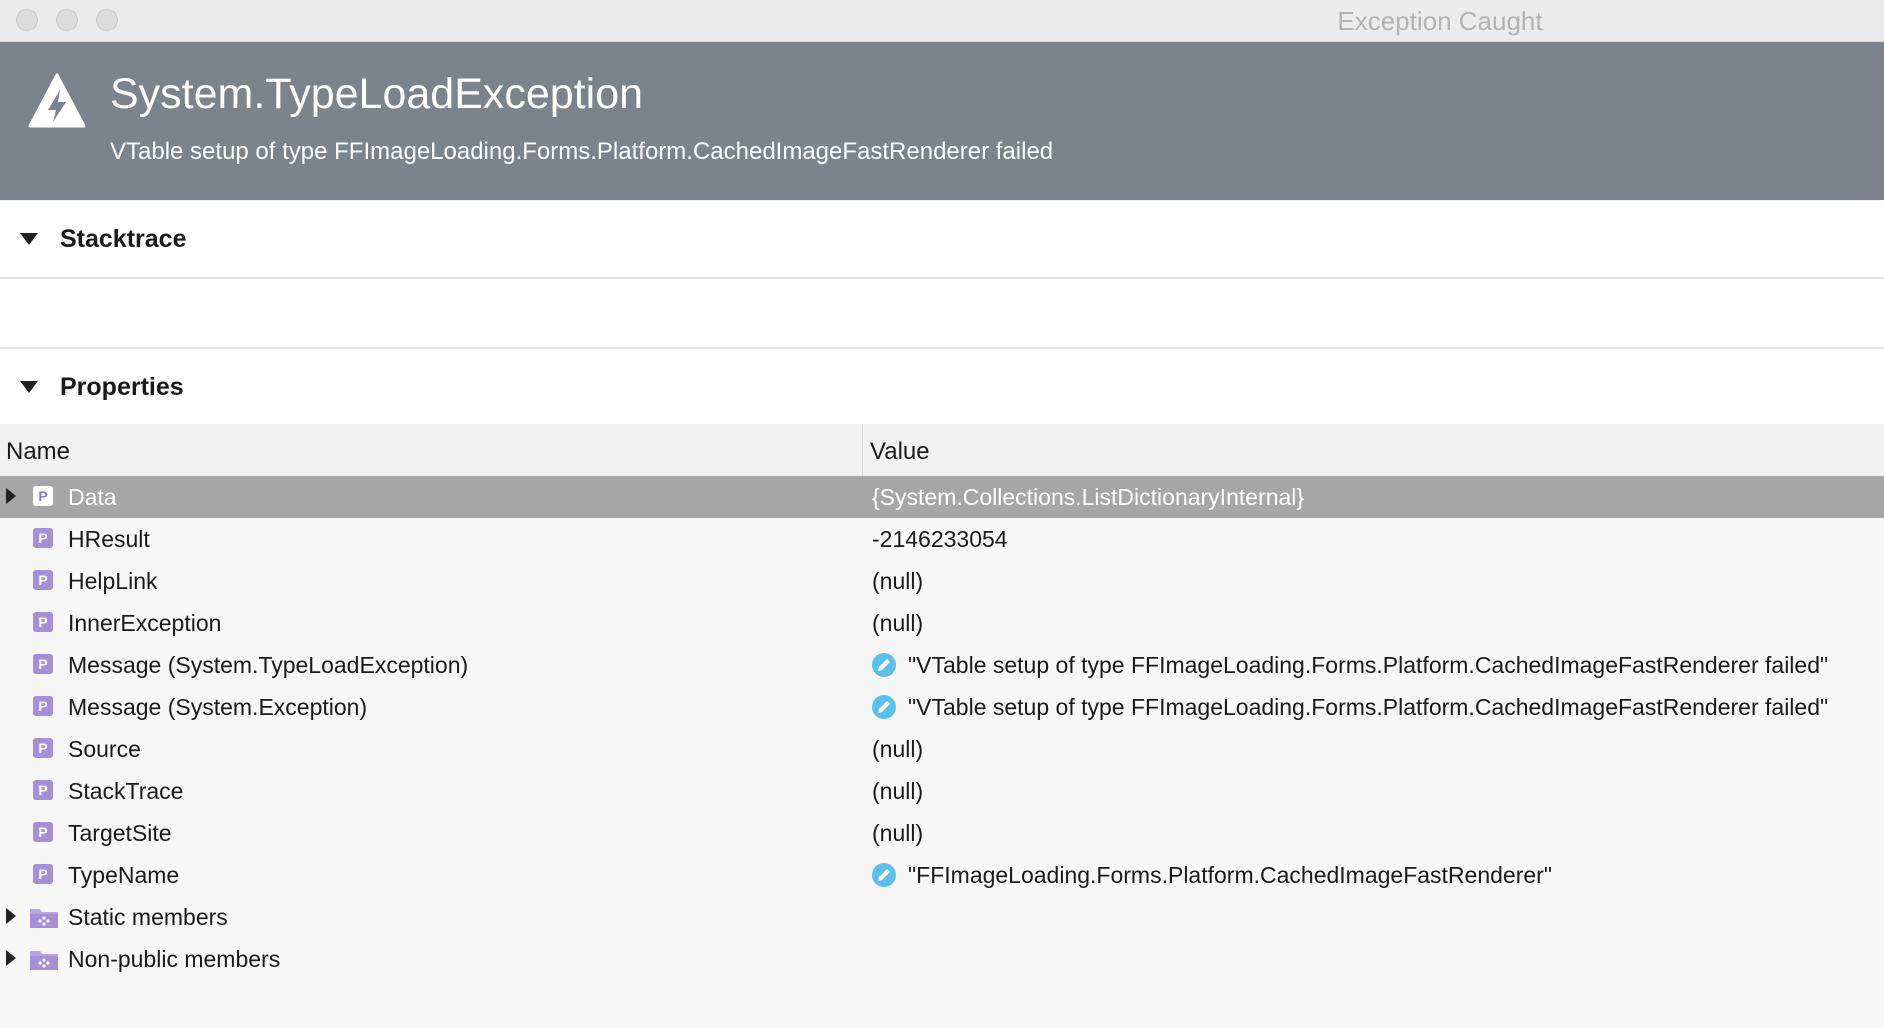  Describe the element at coordinates (113, 581) in the screenshot. I see `property-name: HelpLink` at that location.